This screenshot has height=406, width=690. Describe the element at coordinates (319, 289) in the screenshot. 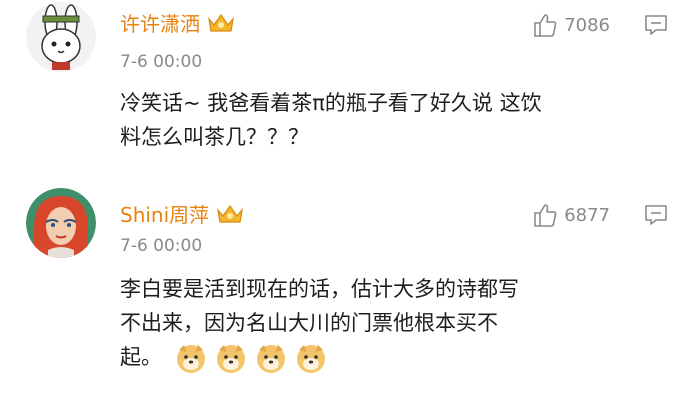

I see `comment-text-line: 李白要是活到现在的话，估计大多的诗都写` at that location.